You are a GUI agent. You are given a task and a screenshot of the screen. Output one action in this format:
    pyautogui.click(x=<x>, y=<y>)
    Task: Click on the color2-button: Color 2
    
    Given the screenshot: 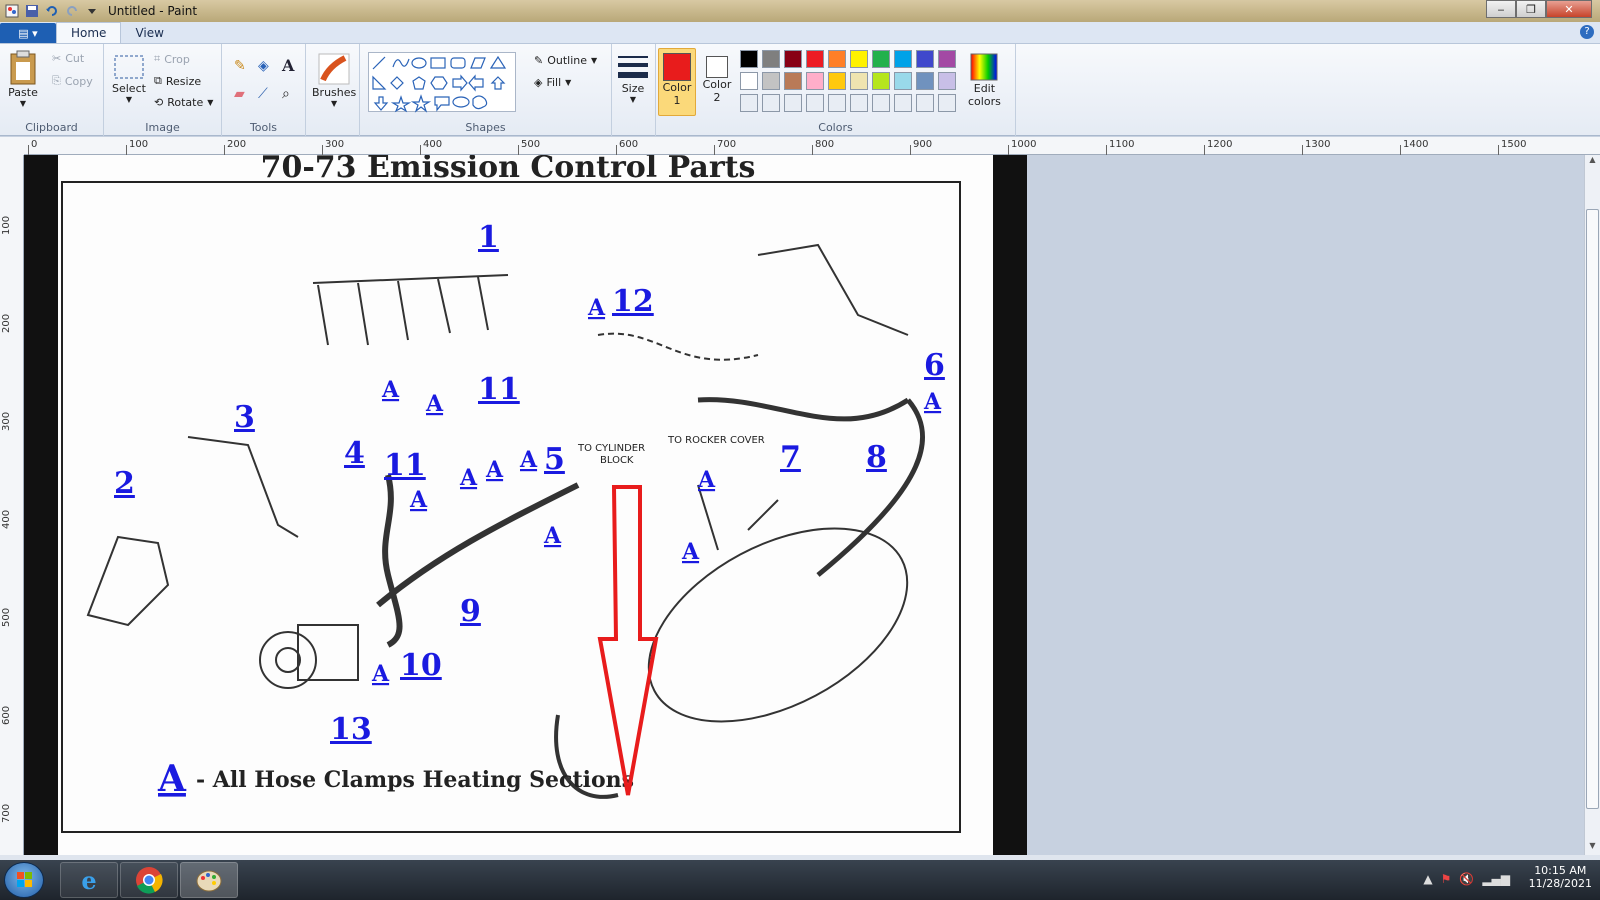 What is the action you would take?
    pyautogui.click(x=717, y=82)
    